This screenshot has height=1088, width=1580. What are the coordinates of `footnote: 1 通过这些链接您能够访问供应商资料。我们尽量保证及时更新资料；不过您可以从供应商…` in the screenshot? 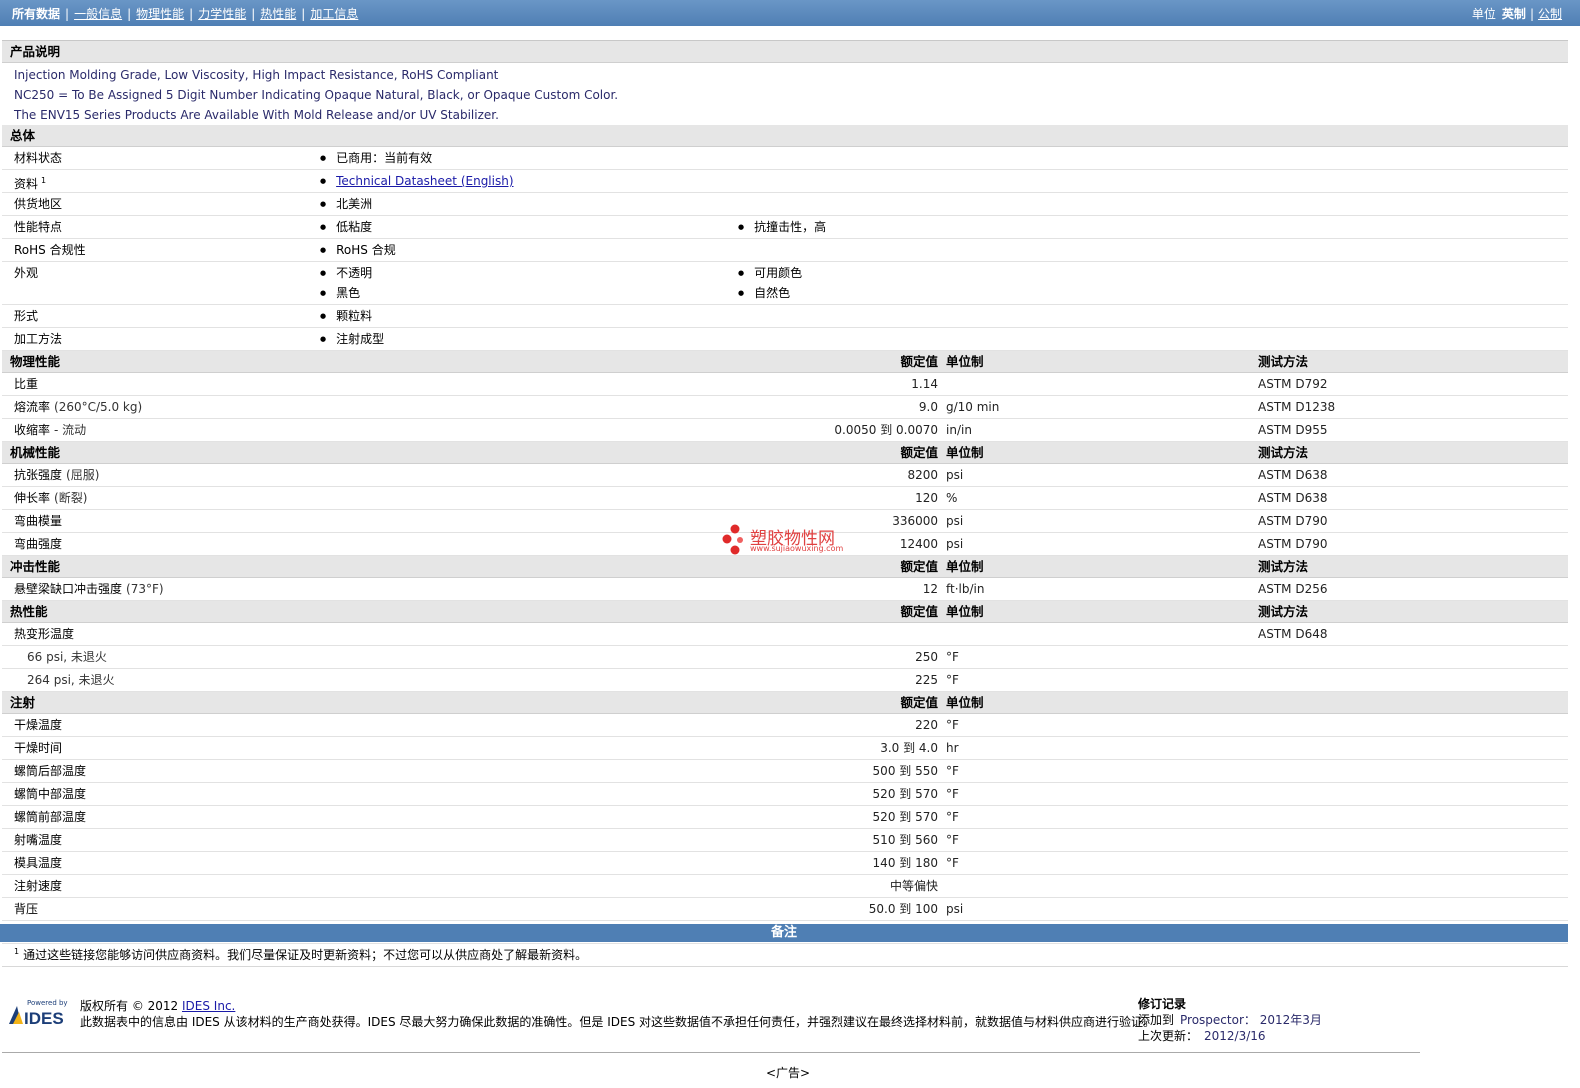 It's located at (300, 954).